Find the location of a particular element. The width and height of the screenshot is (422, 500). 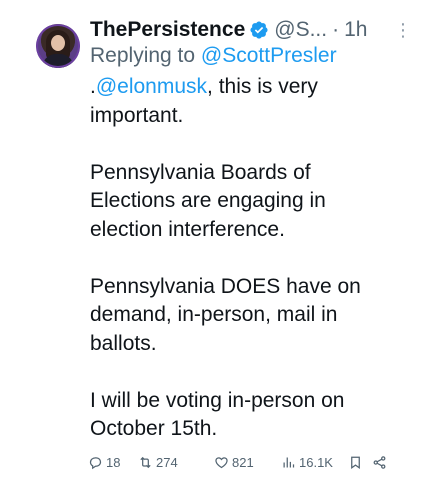

repost-count: 274 is located at coordinates (167, 462).